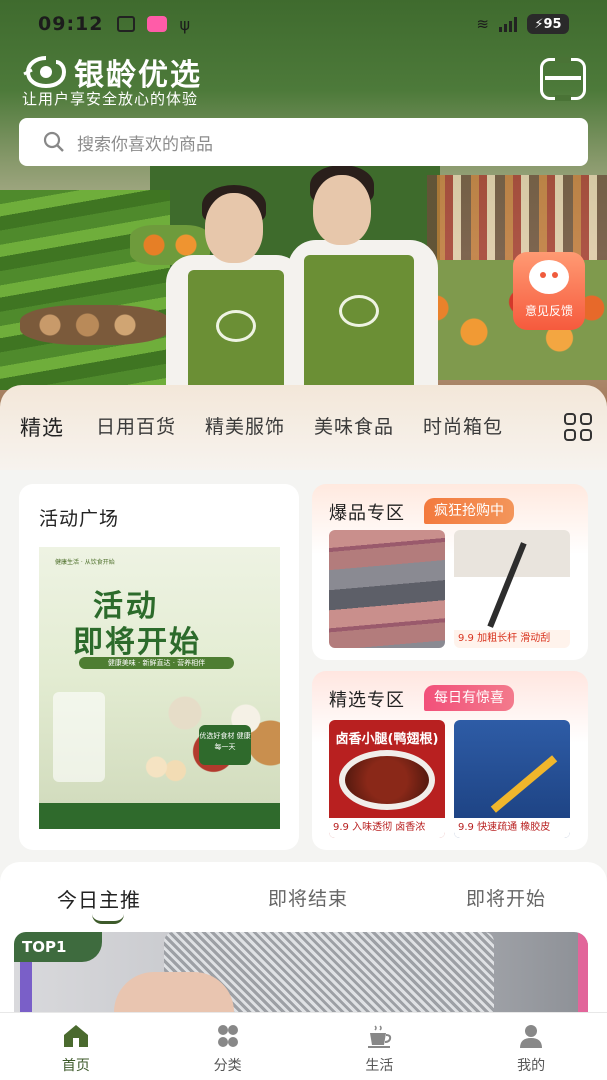  Describe the element at coordinates (46, 72) in the screenshot. I see `brand-logo-icon` at that location.